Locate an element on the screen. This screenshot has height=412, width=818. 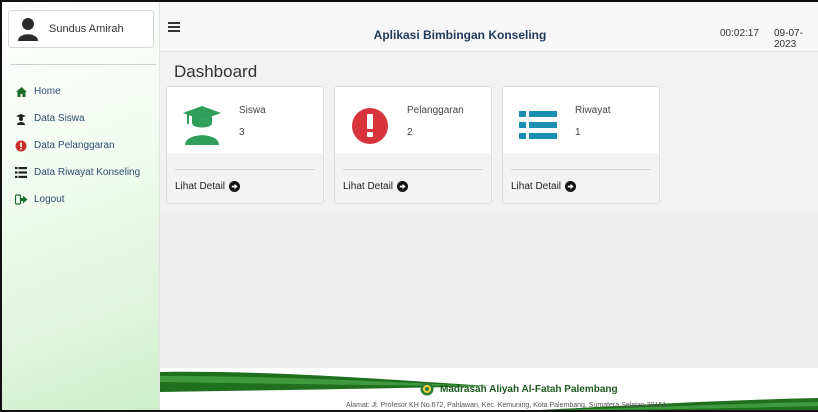
user-panel: Sundus Amirah is located at coordinates (81, 29).